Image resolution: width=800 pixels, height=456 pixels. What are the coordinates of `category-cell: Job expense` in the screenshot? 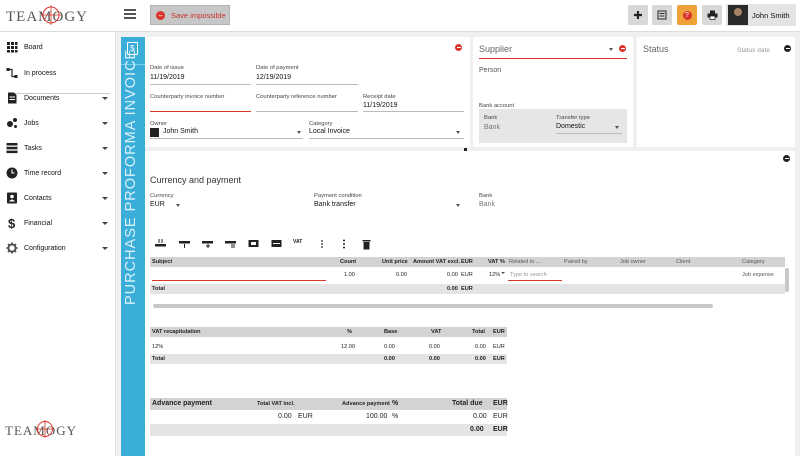 It's located at (758, 275).